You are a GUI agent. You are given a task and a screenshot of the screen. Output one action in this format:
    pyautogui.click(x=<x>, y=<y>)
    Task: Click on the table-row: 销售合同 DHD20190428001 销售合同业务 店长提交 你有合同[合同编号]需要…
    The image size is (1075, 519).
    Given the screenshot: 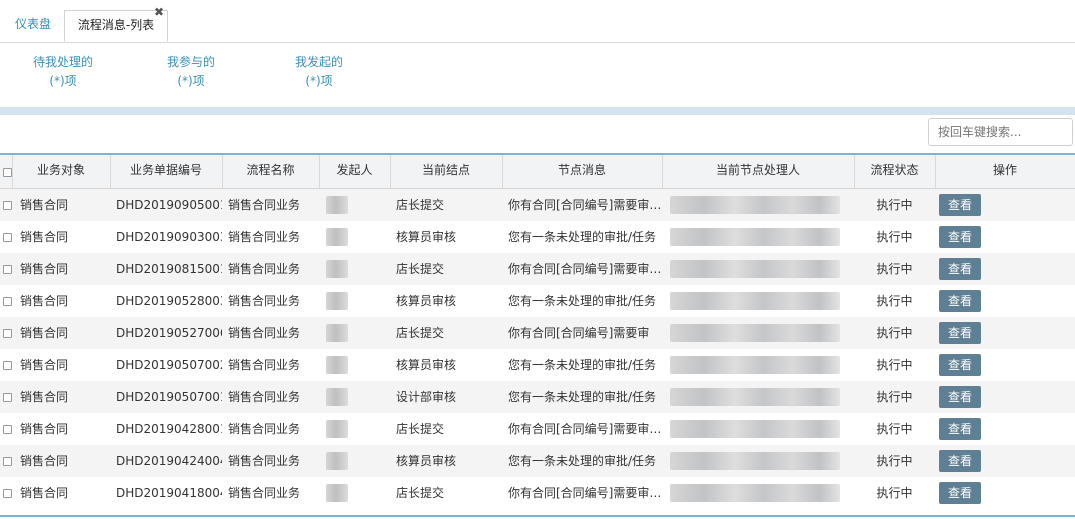 What is the action you would take?
    pyautogui.click(x=537, y=429)
    